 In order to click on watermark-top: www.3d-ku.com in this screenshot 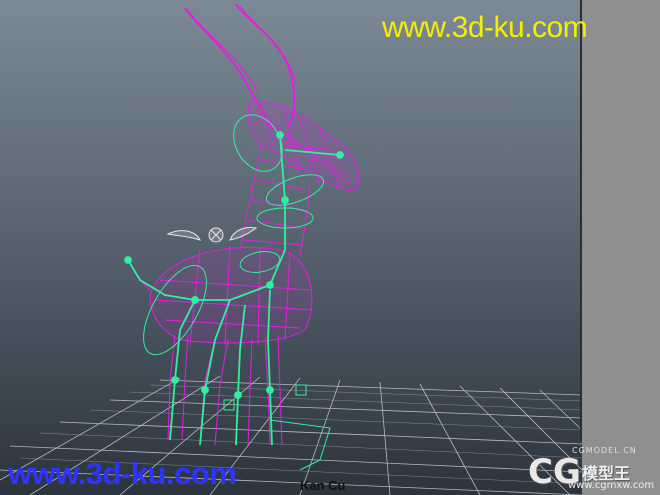, I will do `click(485, 27)`.